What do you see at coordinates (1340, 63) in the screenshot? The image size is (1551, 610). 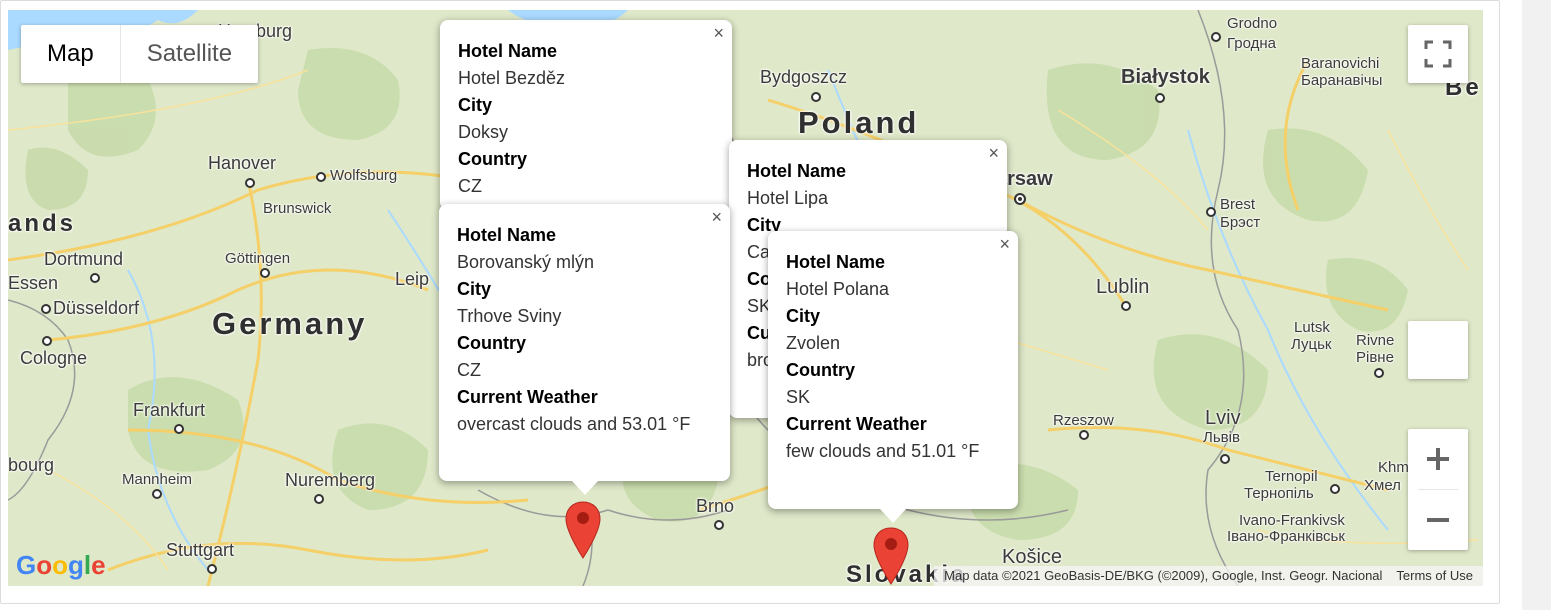 I see `map-label-baranovichi: Baranovichi` at bounding box center [1340, 63].